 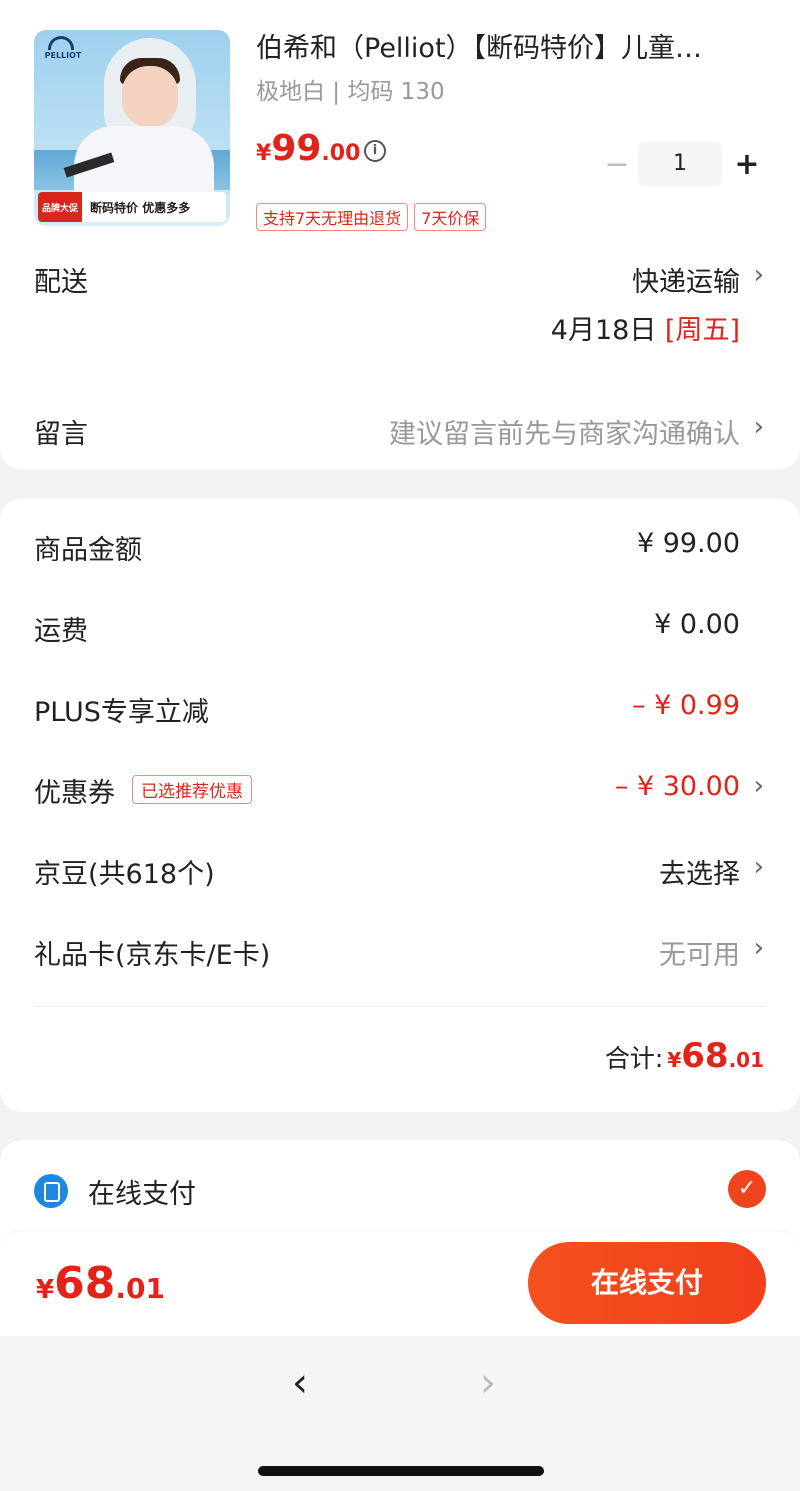 I want to click on price-integer: 99, so click(x=296, y=148).